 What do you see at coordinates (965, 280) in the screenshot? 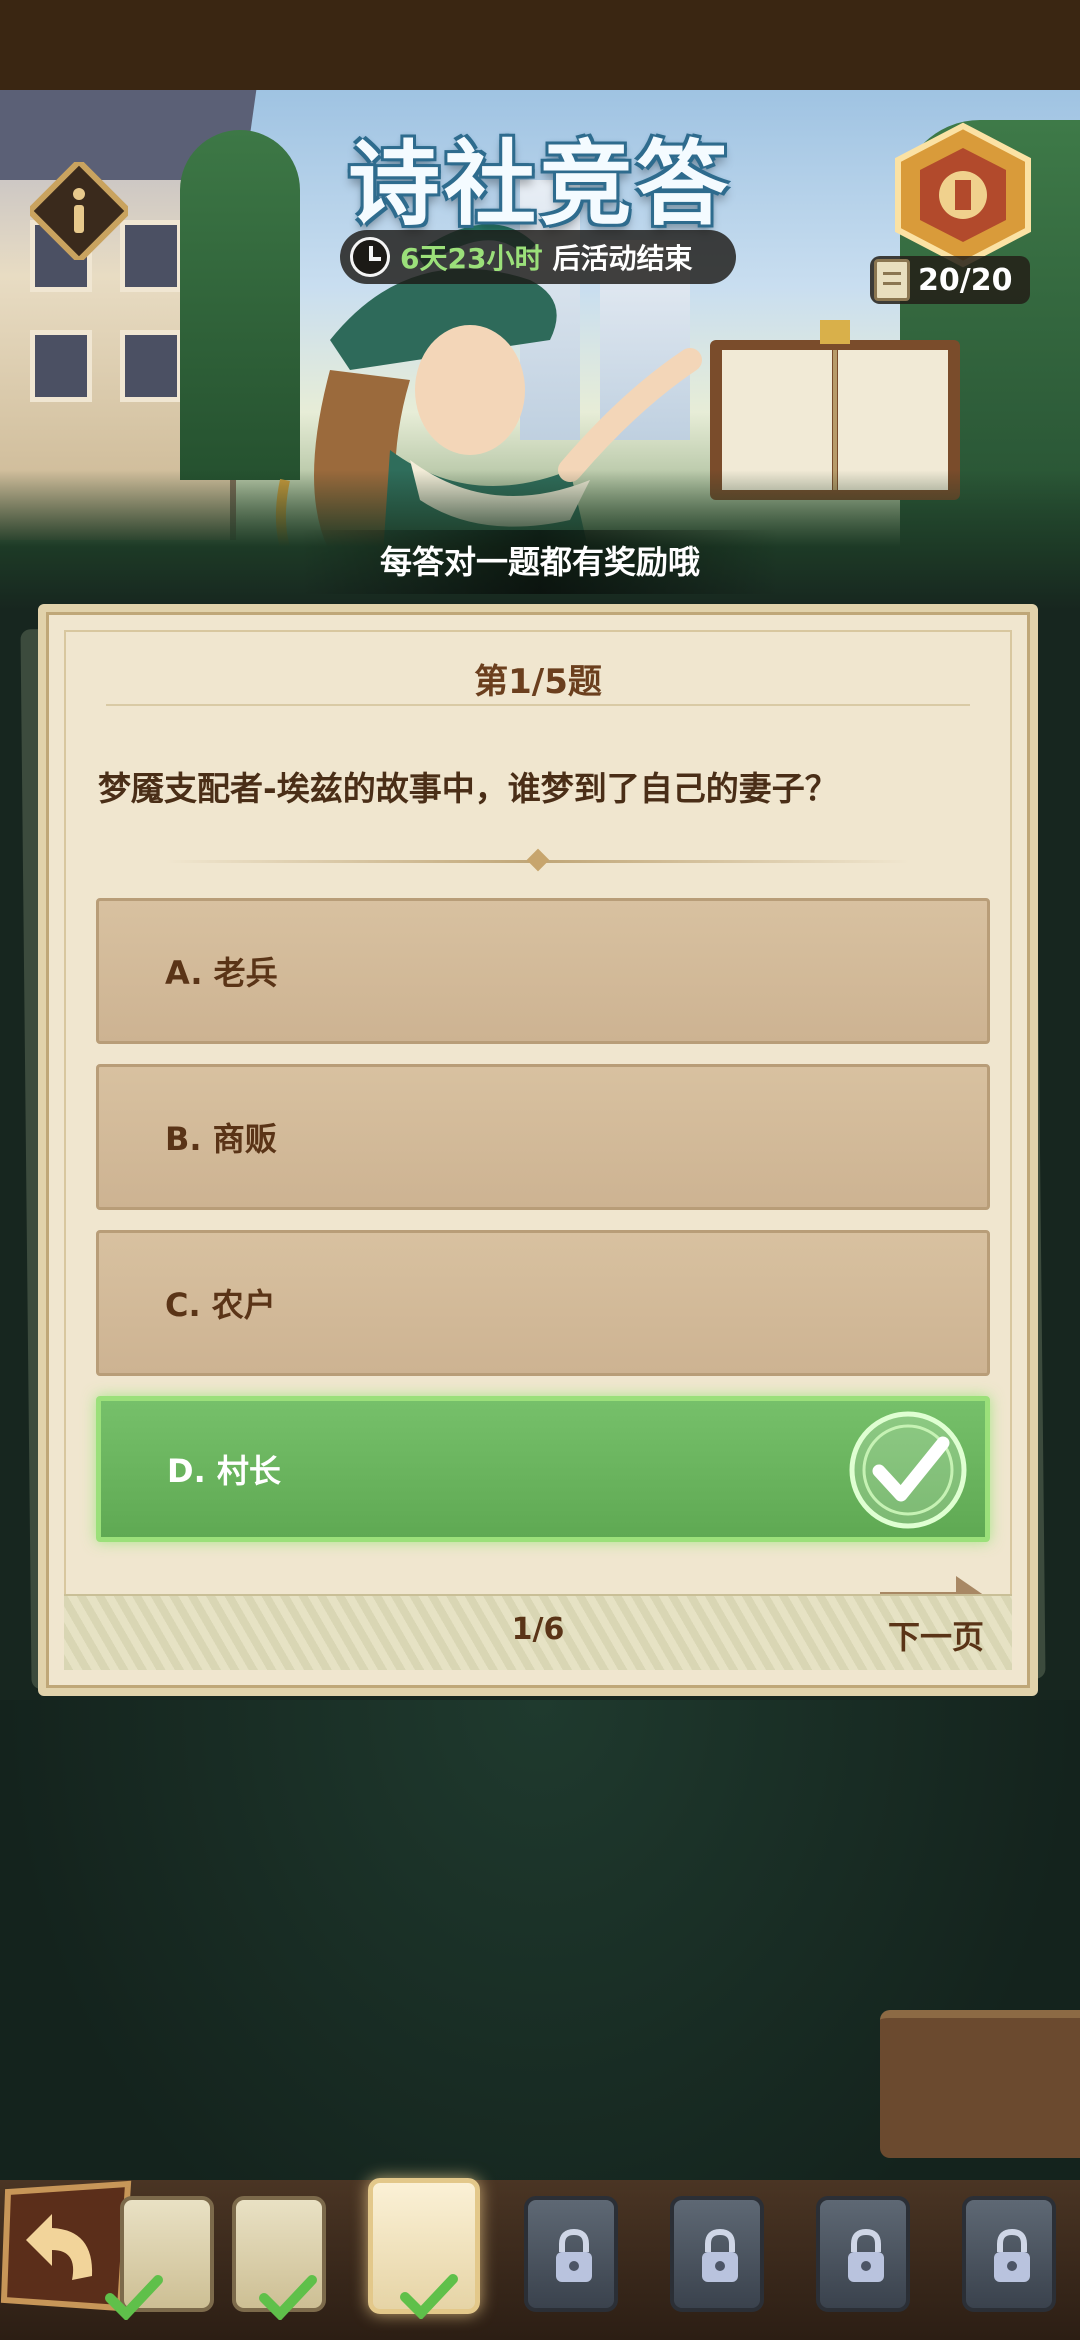
I see `attempts-value: 20/20` at bounding box center [965, 280].